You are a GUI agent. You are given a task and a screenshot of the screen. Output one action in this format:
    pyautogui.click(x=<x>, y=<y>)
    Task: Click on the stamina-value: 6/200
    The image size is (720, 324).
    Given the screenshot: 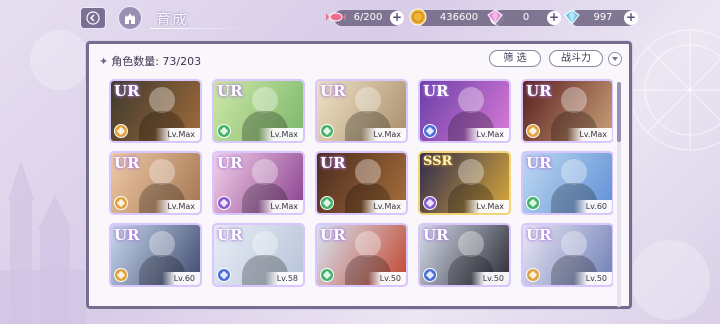 What is the action you would take?
    pyautogui.click(x=368, y=17)
    